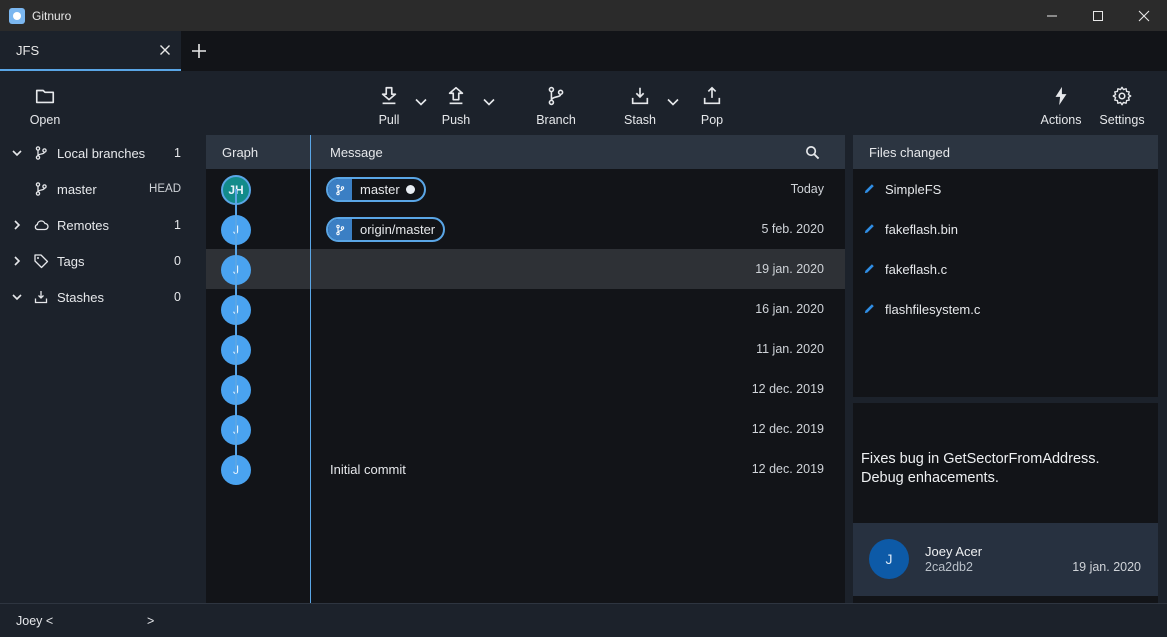 This screenshot has width=1167, height=637. What do you see at coordinates (1005, 269) in the screenshot?
I see `file-item: fakeflash.c` at bounding box center [1005, 269].